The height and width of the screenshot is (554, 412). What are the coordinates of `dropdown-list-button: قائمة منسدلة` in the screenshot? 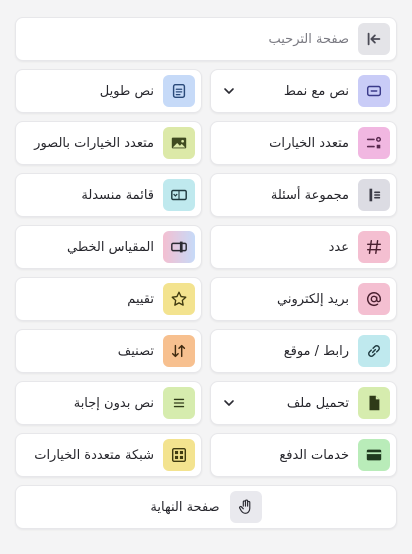 It's located at (108, 195).